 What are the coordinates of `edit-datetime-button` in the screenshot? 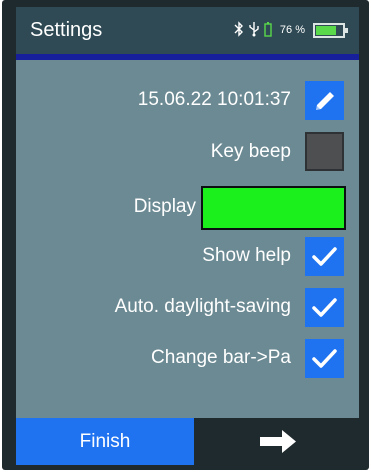 It's located at (324, 100).